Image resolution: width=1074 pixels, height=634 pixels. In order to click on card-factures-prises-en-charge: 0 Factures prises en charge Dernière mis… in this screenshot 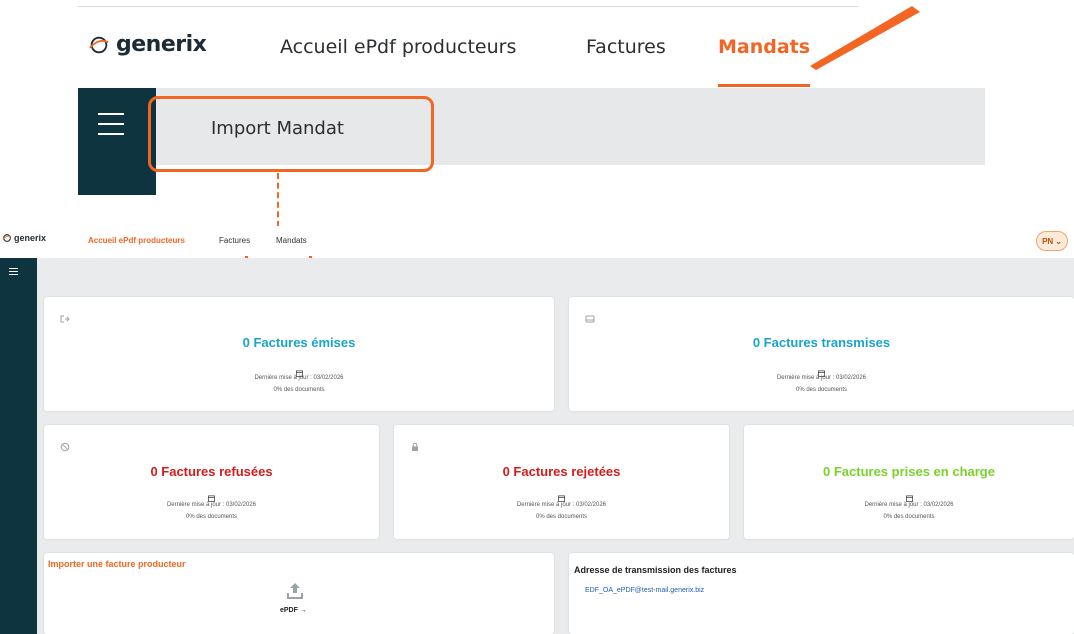, I will do `click(909, 482)`.